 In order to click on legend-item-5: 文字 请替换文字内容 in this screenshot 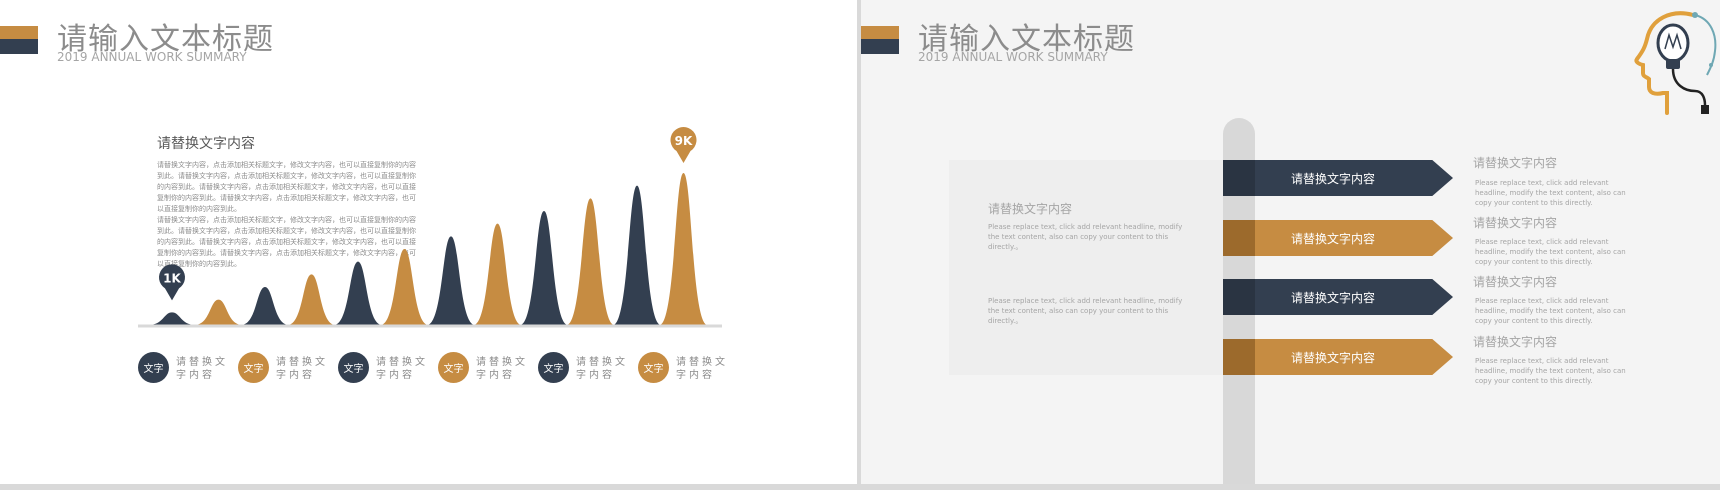, I will do `click(588, 370)`.